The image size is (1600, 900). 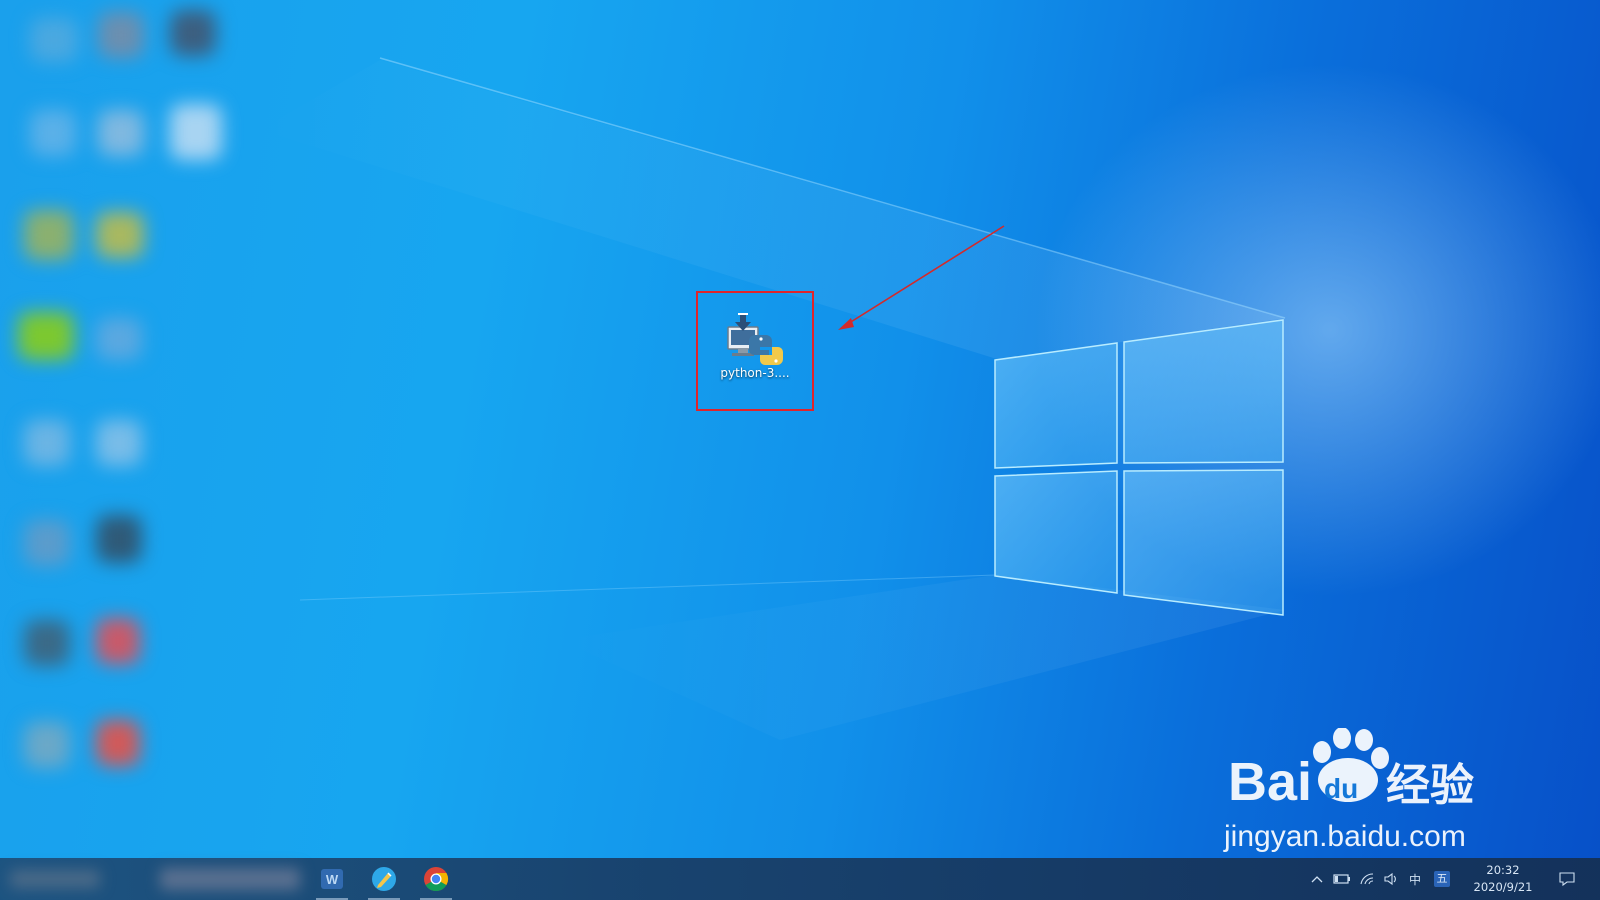 What do you see at coordinates (1270, 782) in the screenshot?
I see `svg-text: Bai` at bounding box center [1270, 782].